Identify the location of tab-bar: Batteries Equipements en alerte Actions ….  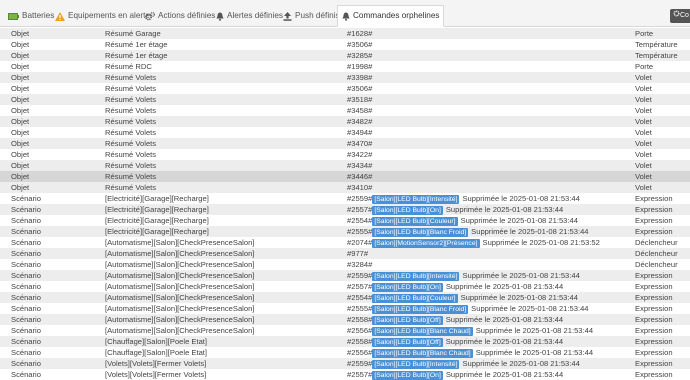
(345, 13).